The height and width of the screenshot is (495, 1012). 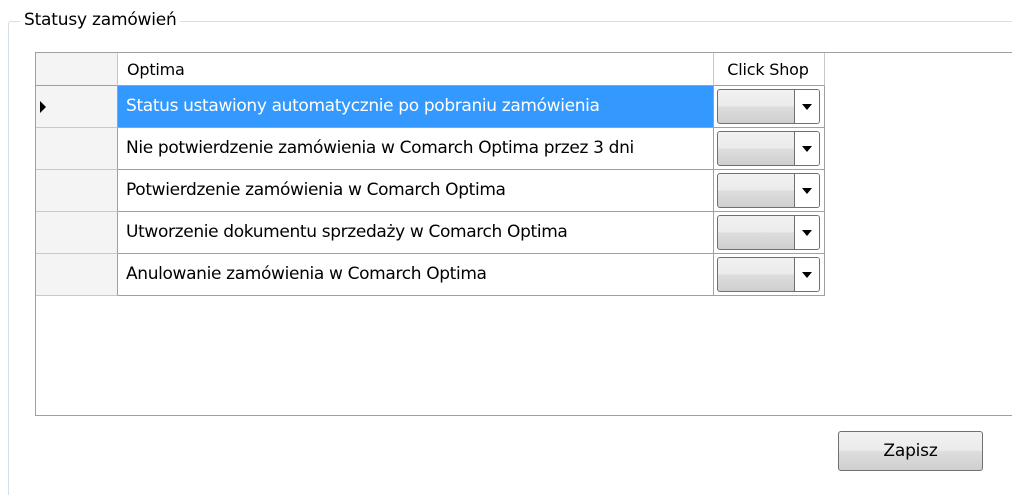 I want to click on current-row-arrow-icon, so click(x=43, y=107).